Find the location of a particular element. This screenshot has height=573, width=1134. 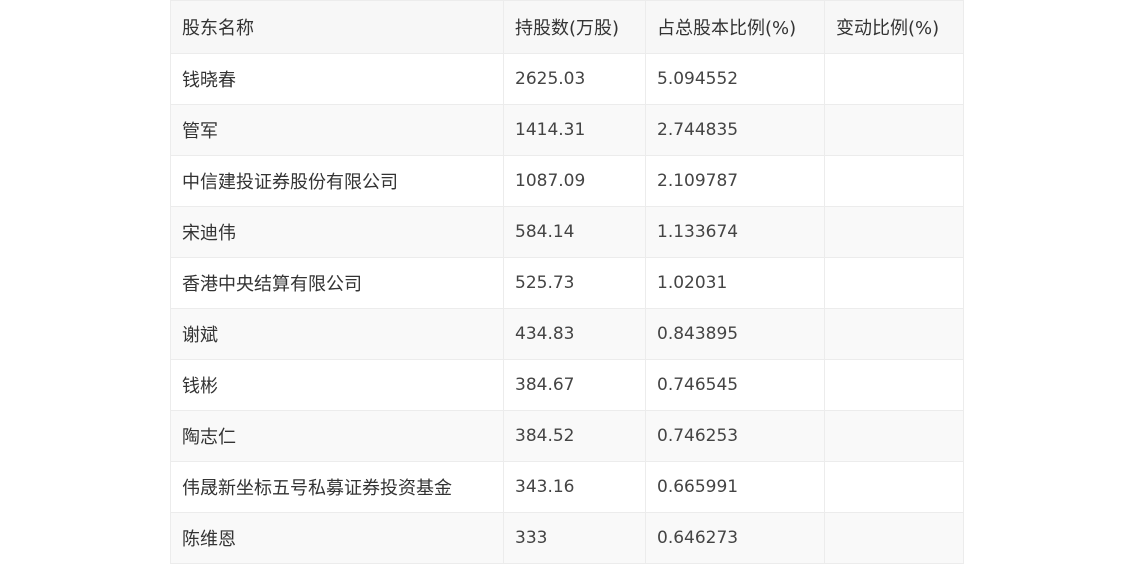

cell-ratio: 0.646273 is located at coordinates (735, 538).